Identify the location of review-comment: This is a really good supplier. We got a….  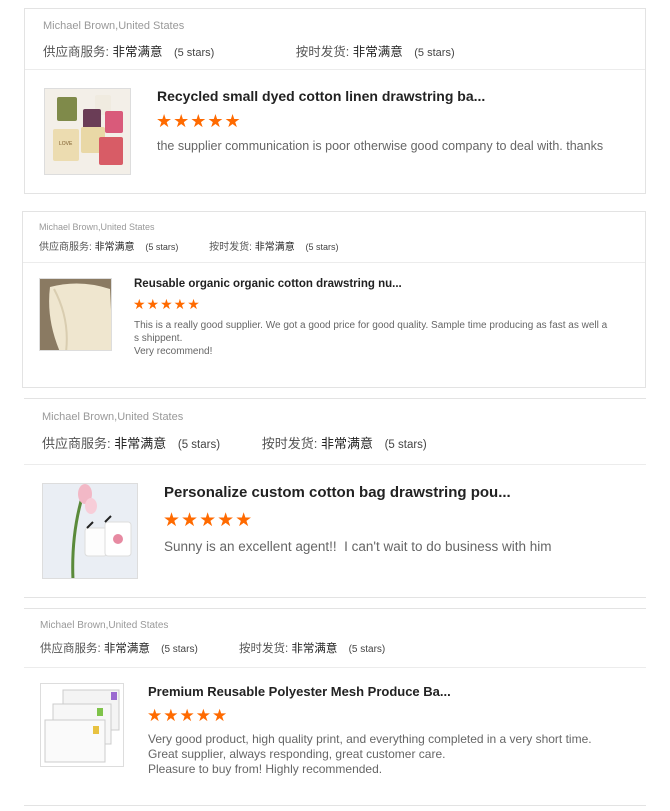
(384, 338).